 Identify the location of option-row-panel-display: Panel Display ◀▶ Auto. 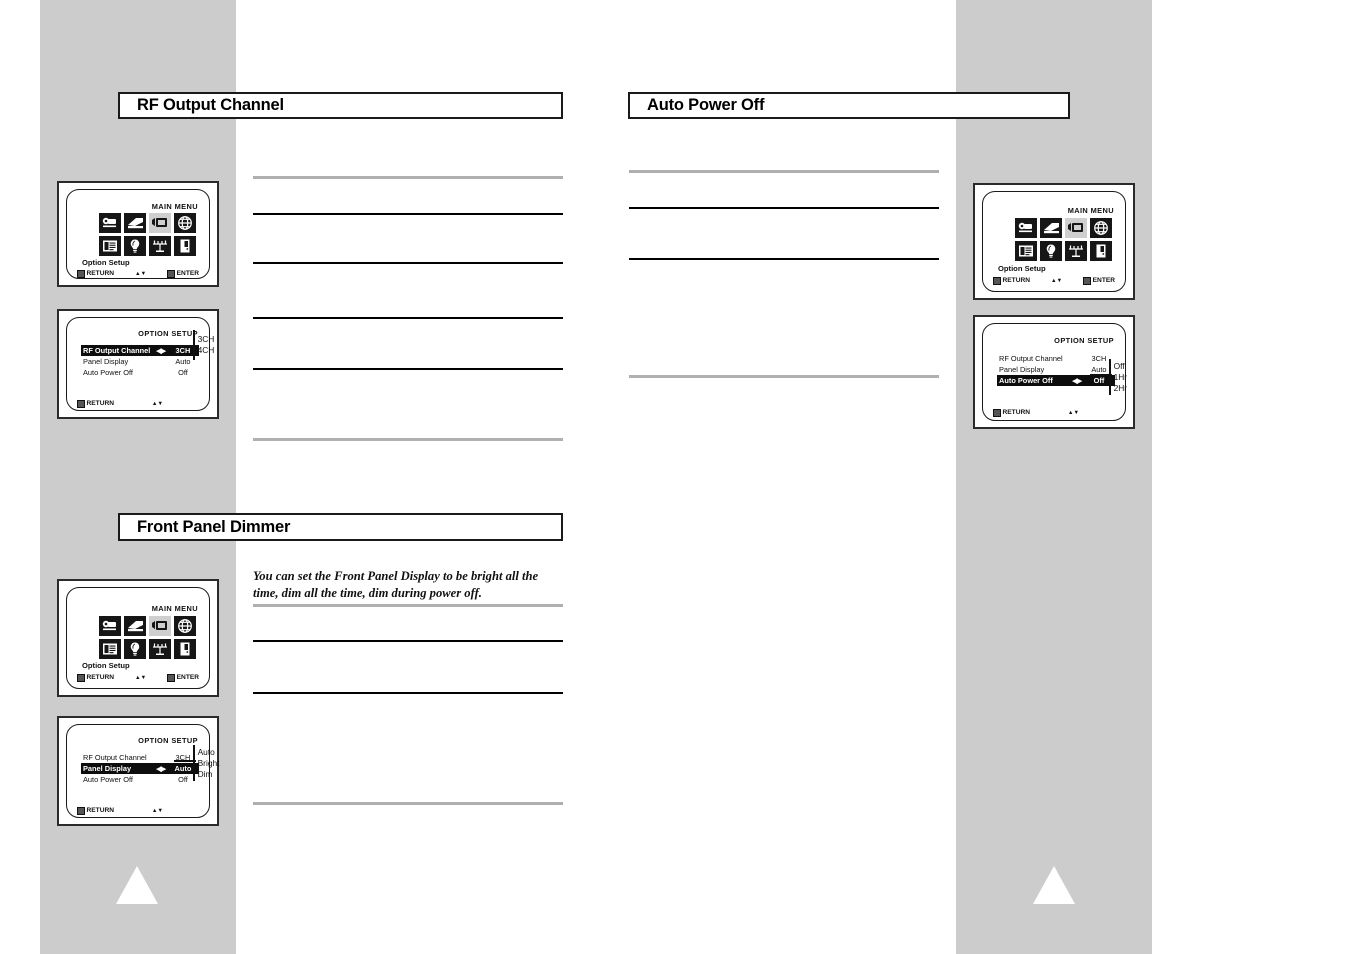
(140, 768).